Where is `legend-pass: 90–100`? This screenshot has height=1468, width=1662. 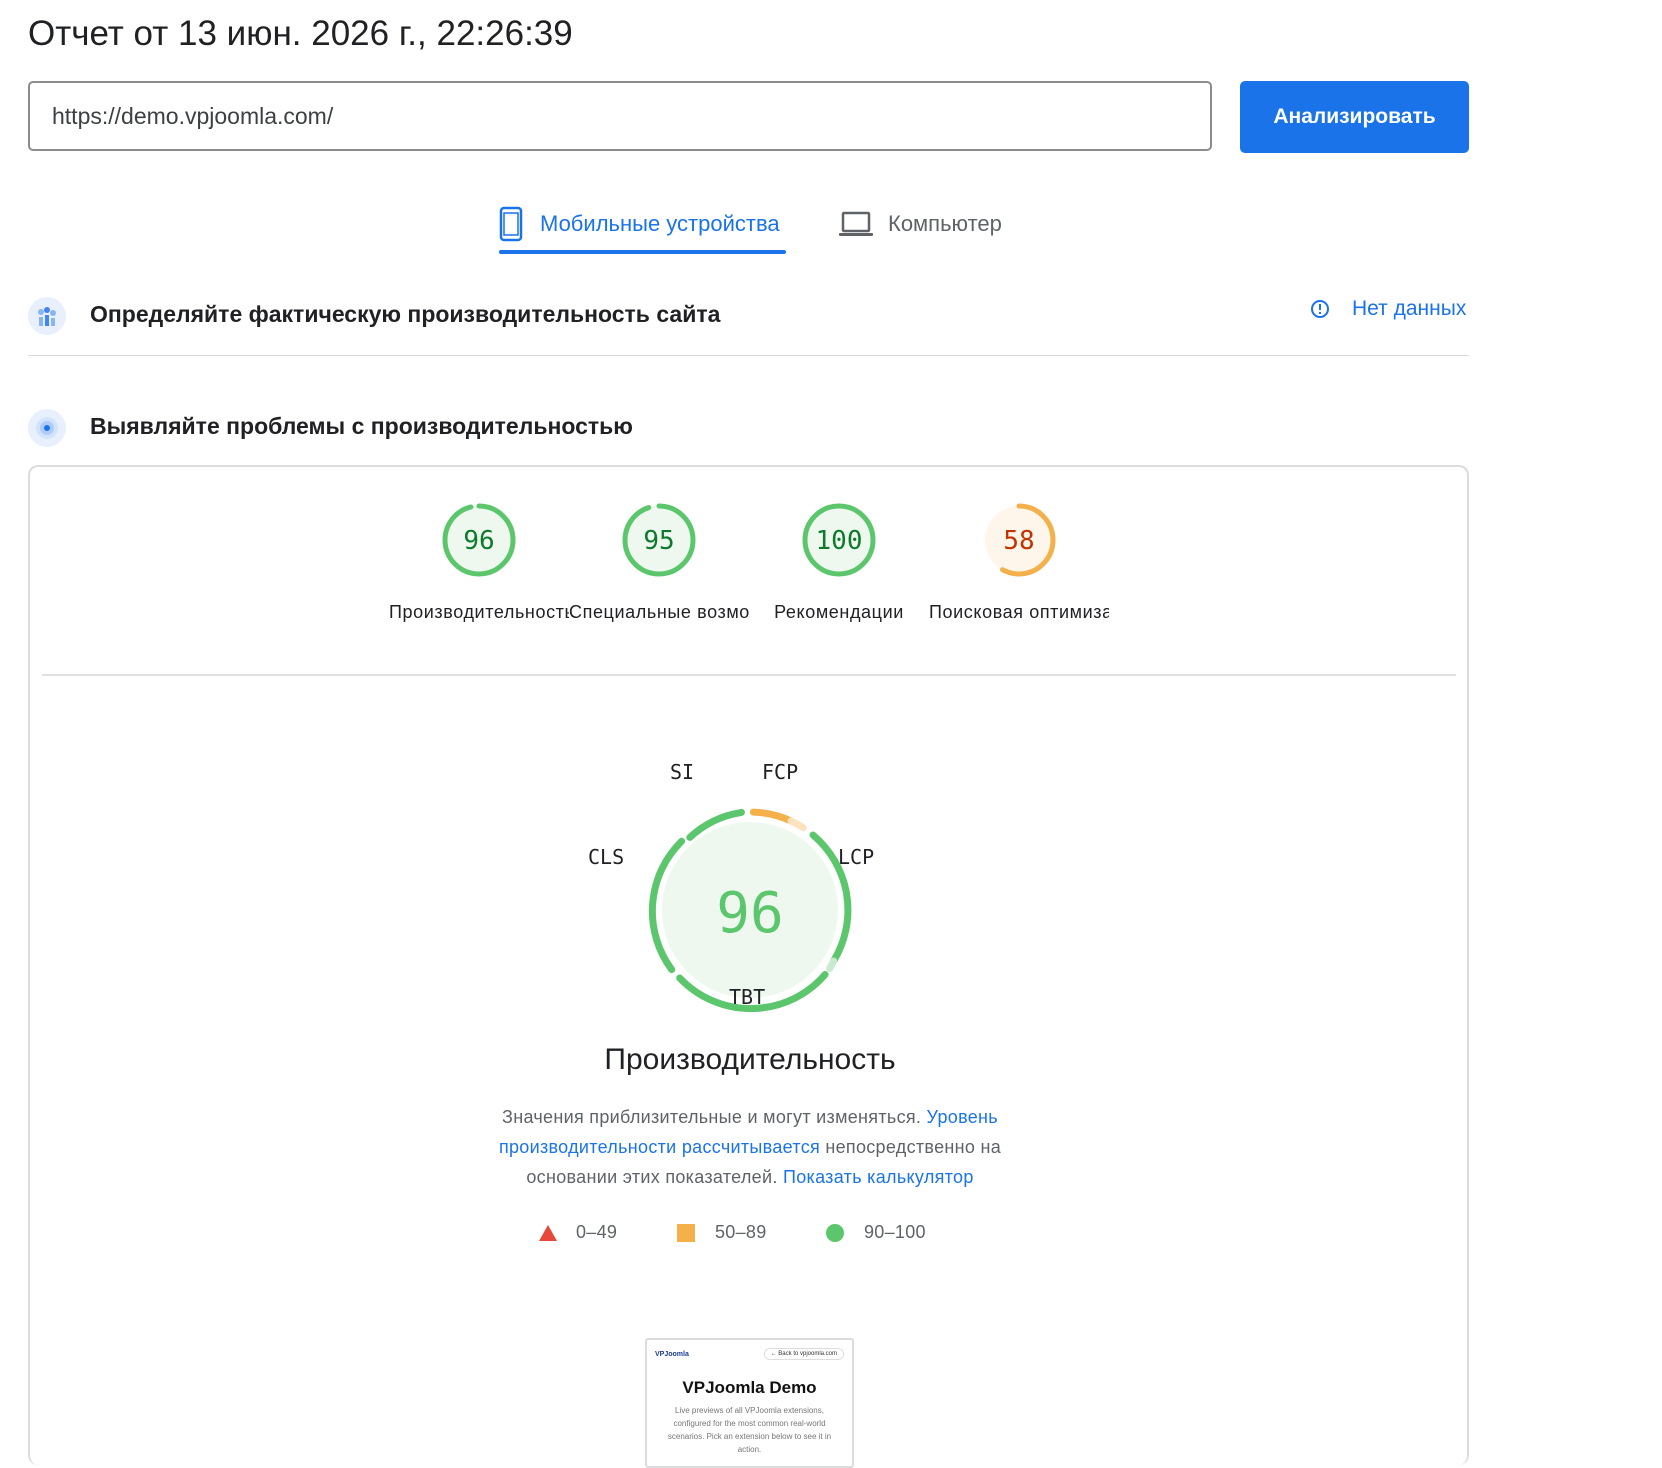
legend-pass: 90–100 is located at coordinates (876, 1232).